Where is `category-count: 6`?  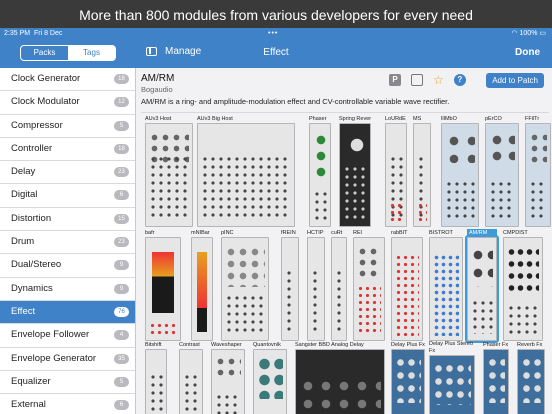
category-count: 6 is located at coordinates (121, 405).